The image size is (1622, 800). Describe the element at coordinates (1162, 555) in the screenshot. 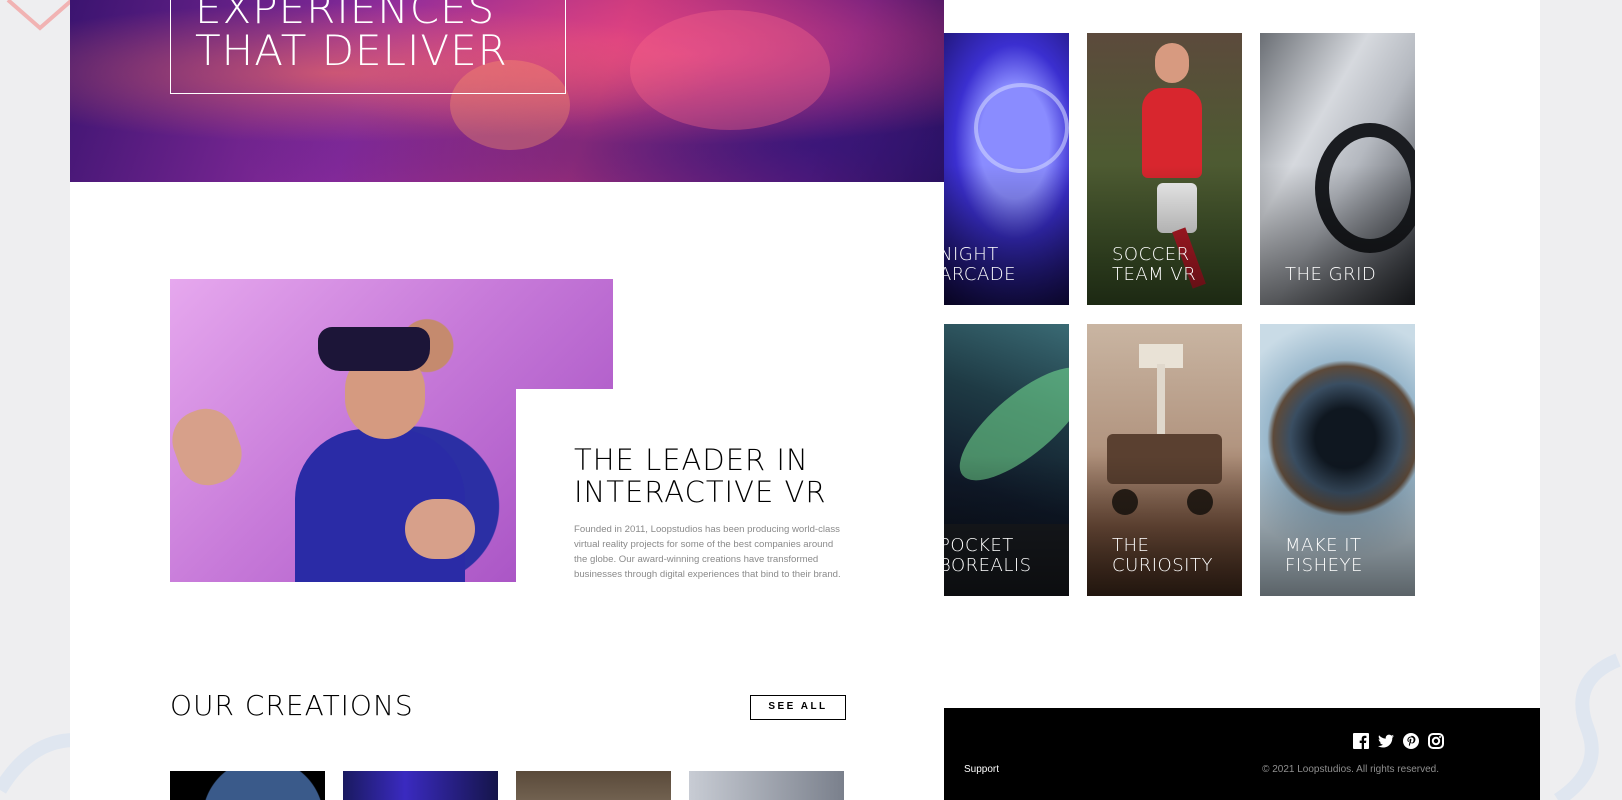

I see `card-label: THE CURIOSITY` at that location.